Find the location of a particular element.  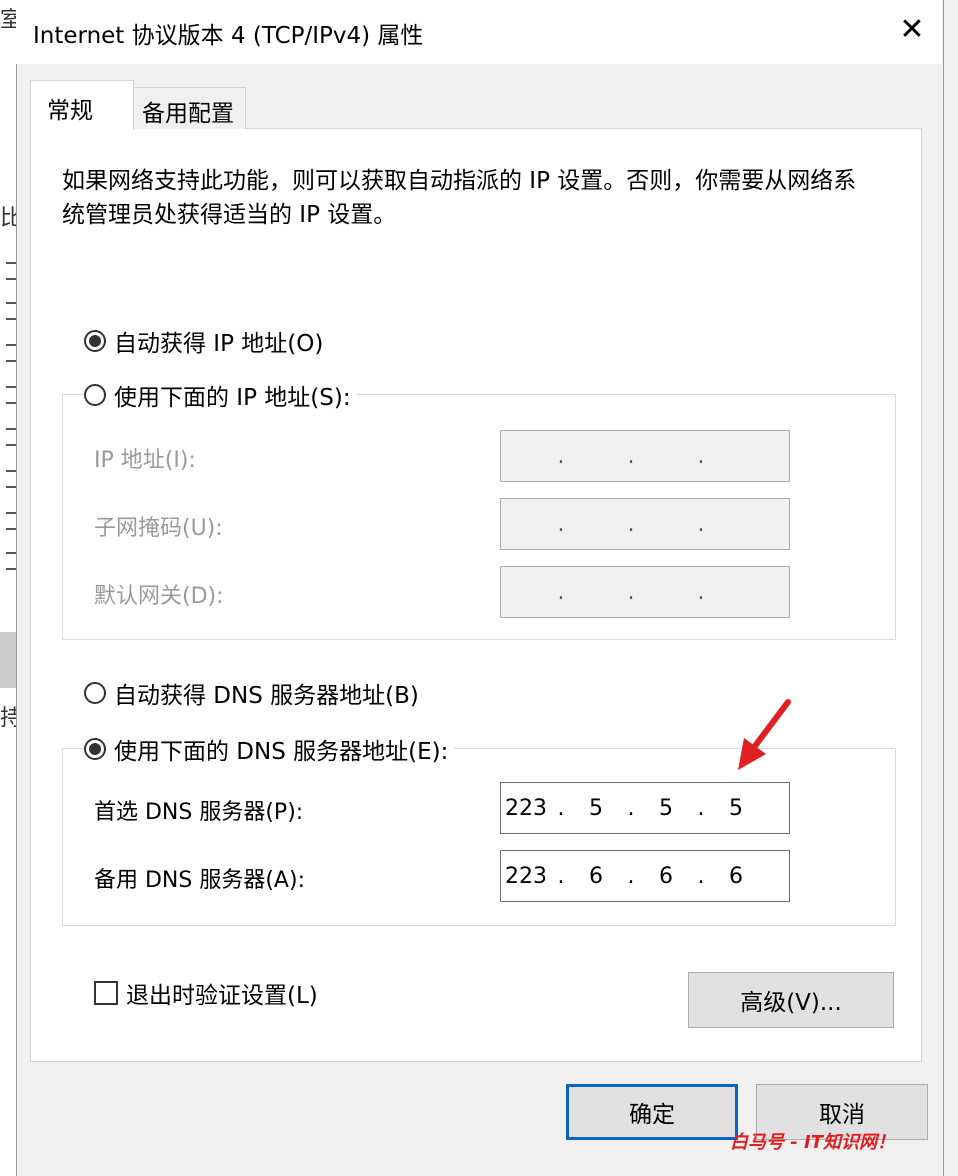

tab-alternate-config-label: 备用配置 is located at coordinates (188, 114).